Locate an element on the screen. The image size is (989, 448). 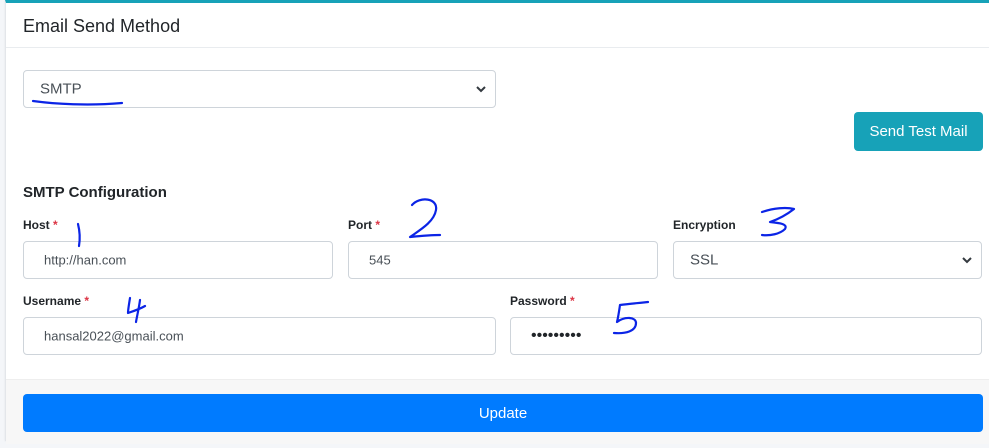
username-input: hansal2022@gmail.com is located at coordinates (259, 336).